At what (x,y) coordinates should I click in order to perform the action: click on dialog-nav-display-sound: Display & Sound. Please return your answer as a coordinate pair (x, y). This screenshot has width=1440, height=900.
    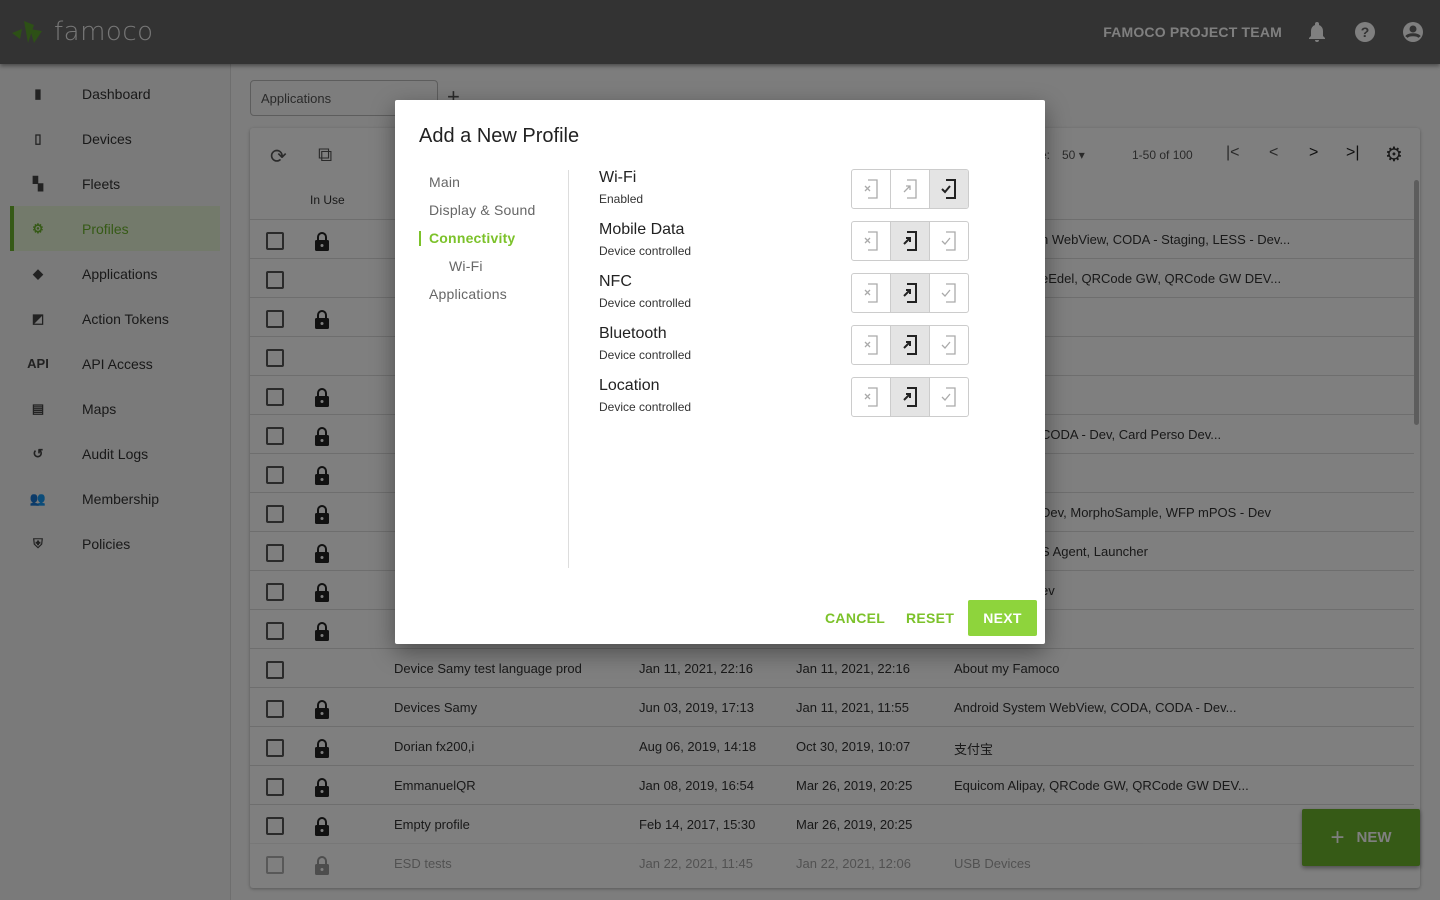
    Looking at the image, I should click on (482, 210).